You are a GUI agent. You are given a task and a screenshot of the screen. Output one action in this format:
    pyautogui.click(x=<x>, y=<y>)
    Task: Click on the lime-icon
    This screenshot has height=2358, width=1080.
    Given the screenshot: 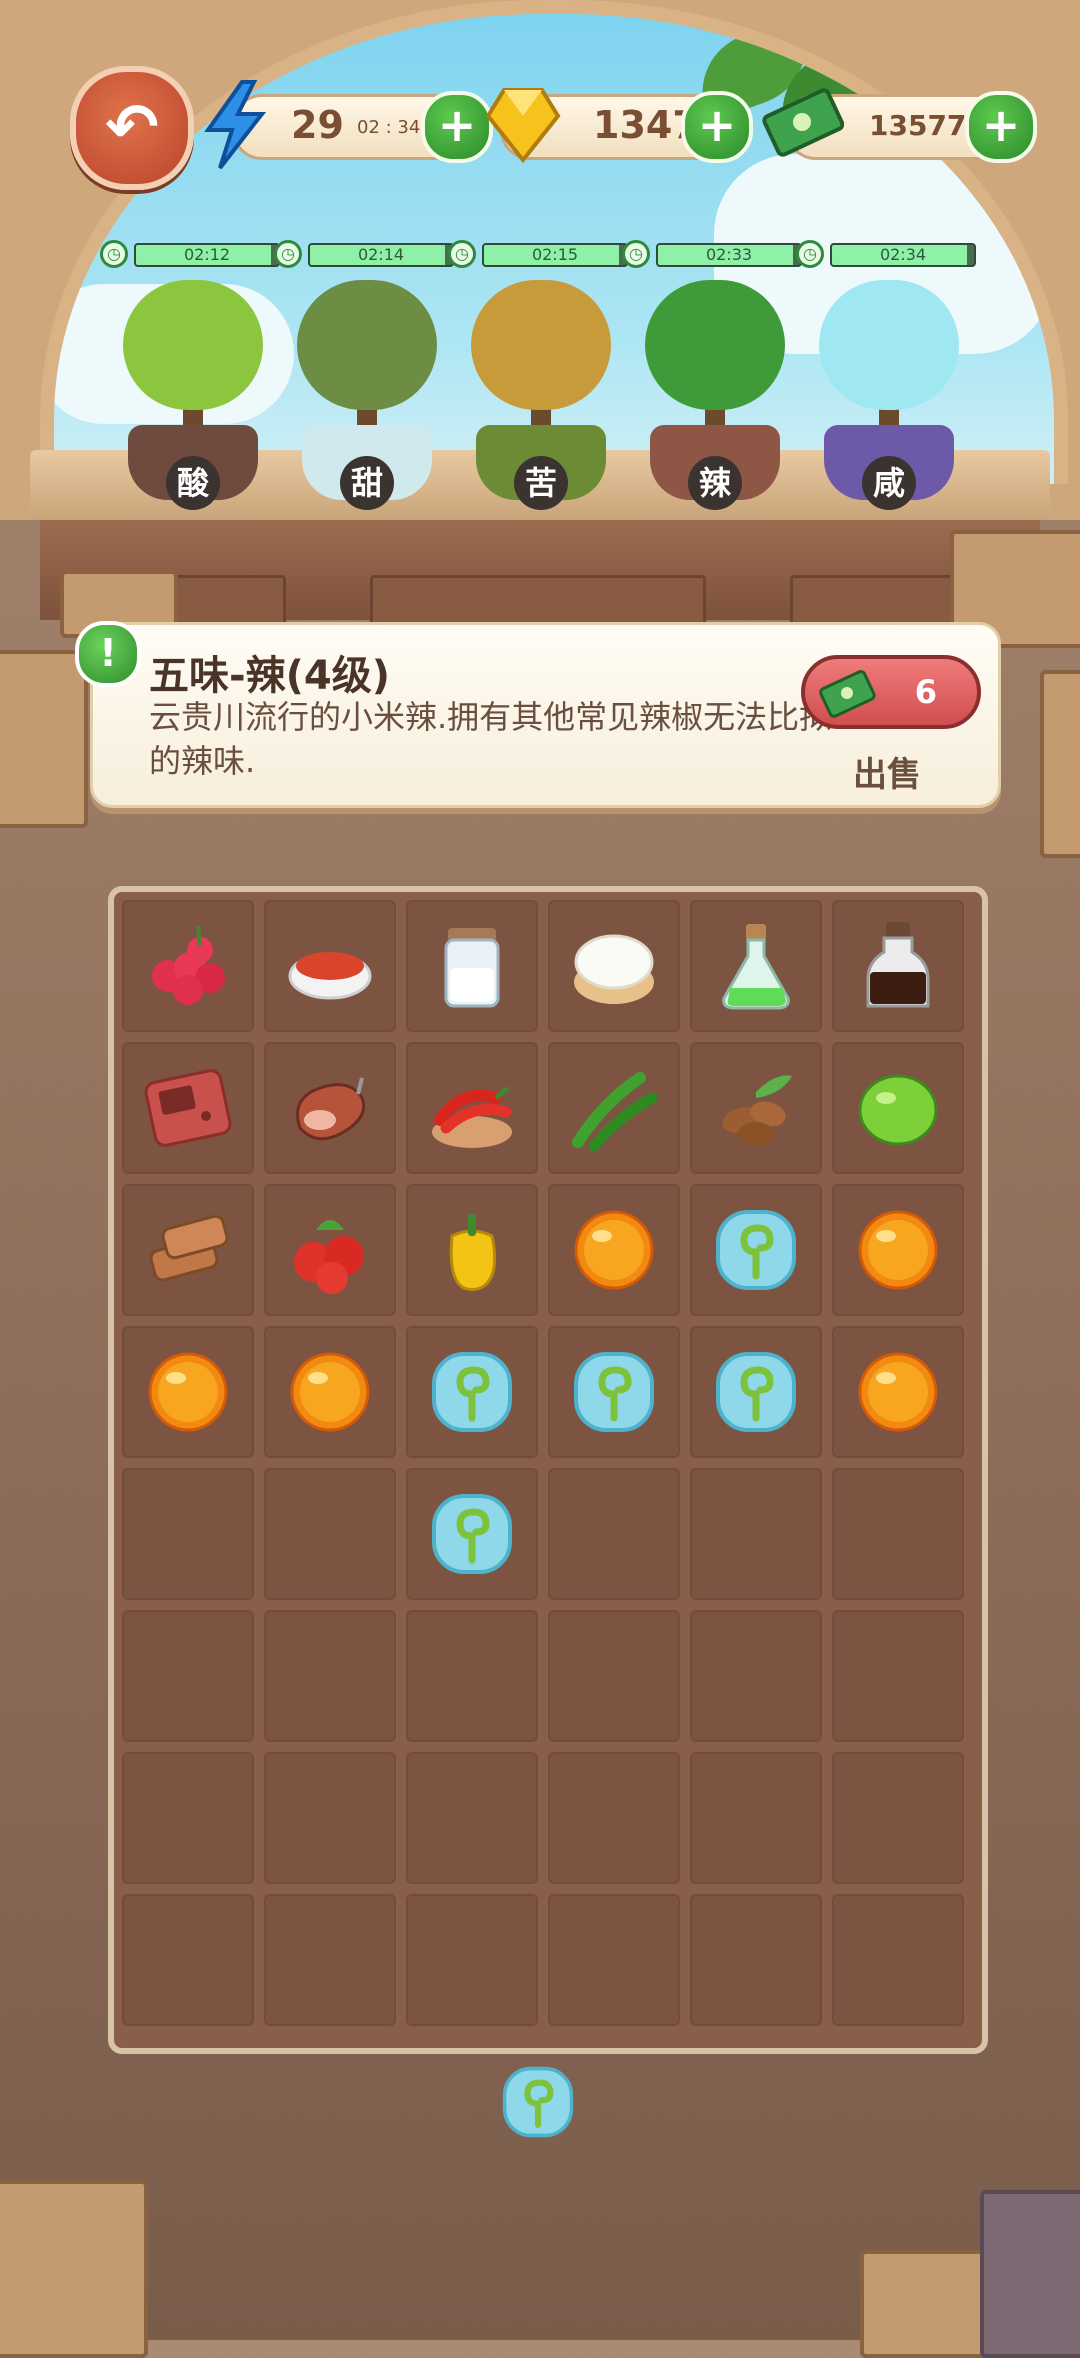 What is the action you would take?
    pyautogui.click(x=898, y=1108)
    